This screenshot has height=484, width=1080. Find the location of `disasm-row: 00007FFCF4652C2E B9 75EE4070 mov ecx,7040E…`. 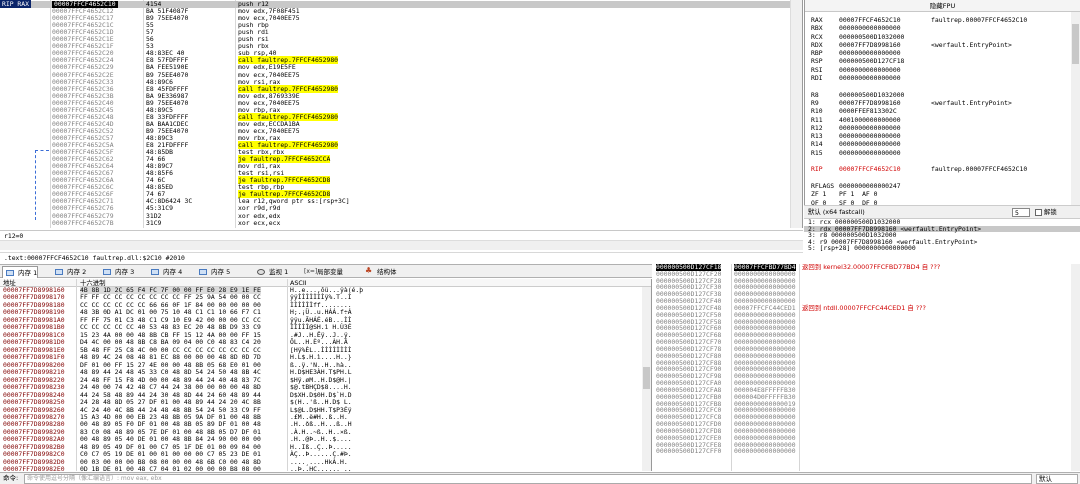

disasm-row: 00007FFCF4652C2E B9 75EE4070 mov ecx,7040E… is located at coordinates (401, 75).